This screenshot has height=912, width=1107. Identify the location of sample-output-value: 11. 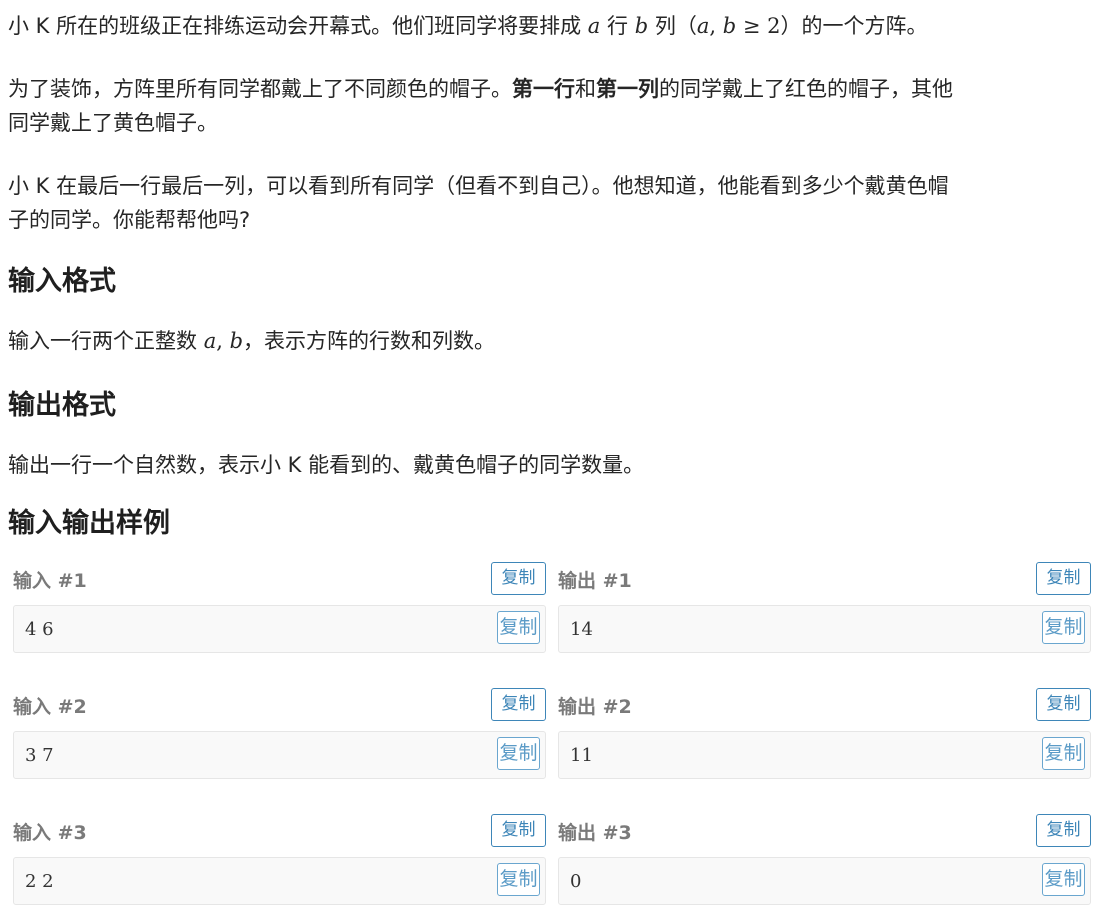
(581, 755).